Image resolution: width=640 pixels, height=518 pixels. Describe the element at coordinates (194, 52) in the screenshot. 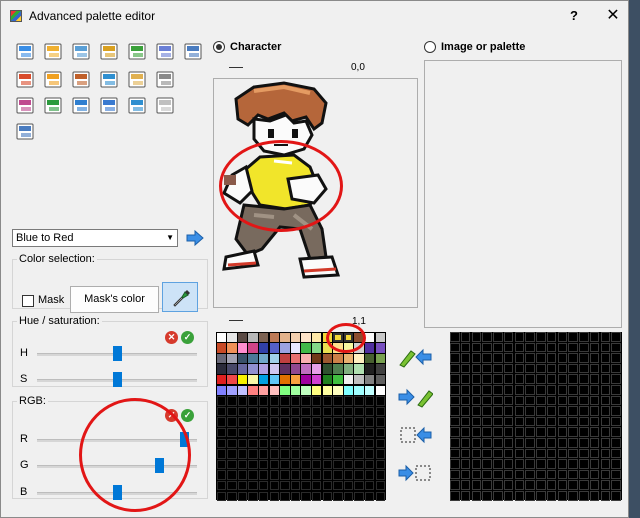

I see `grid-icon` at that location.